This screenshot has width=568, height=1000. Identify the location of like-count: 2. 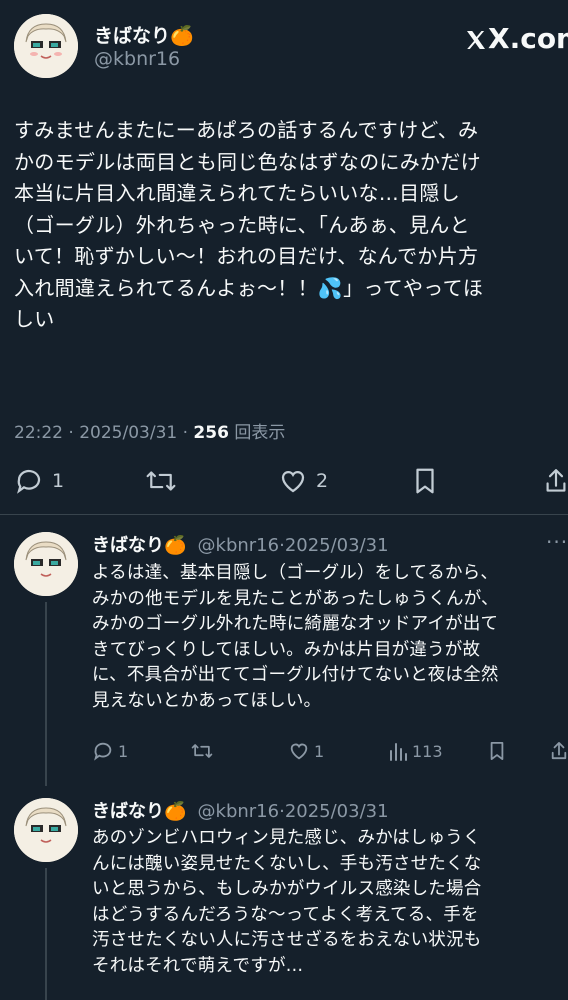
(322, 481).